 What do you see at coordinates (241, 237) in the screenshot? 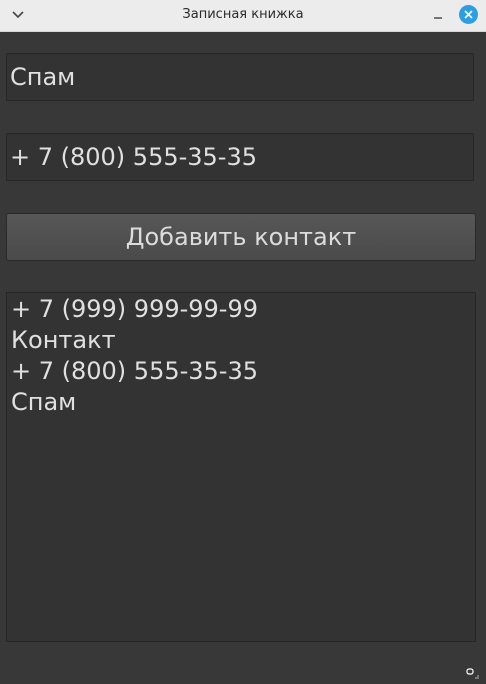
I see `add-contact-button: Добавить контакт` at bounding box center [241, 237].